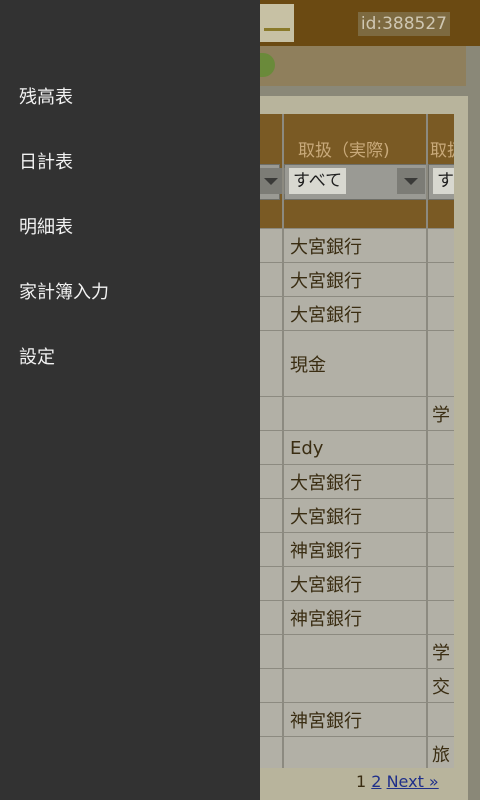  What do you see at coordinates (308, 365) in the screenshot?
I see `cell-actual: 現金` at bounding box center [308, 365].